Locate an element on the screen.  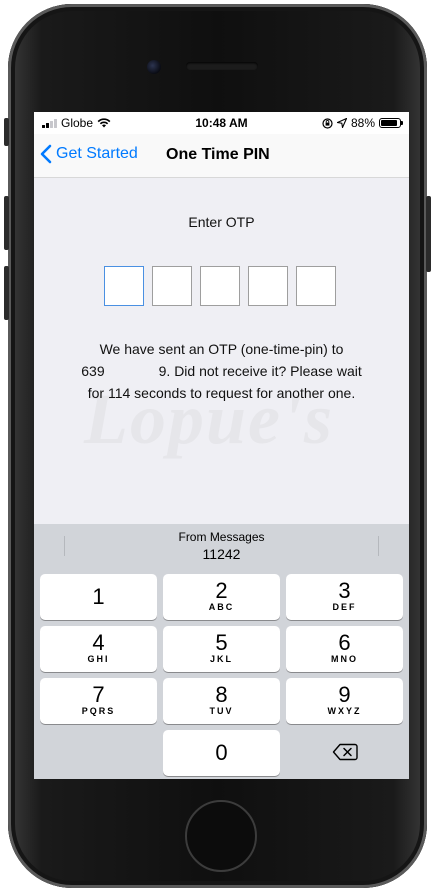
key-letters: WXYZ is located at coordinates (344, 711).